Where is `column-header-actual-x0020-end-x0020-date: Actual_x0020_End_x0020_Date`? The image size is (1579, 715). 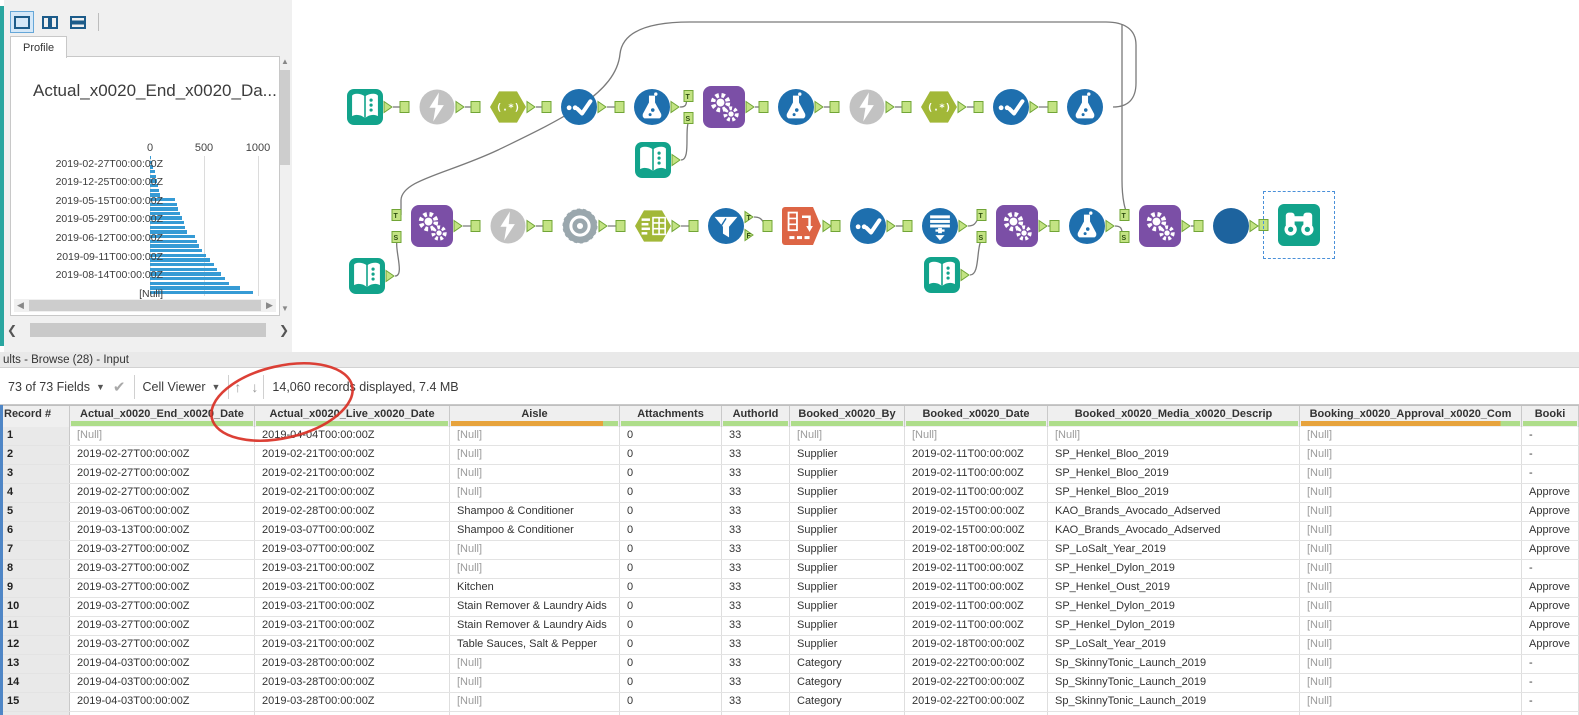
column-header-actual-x0020-end-x0020-date: Actual_x0020_End_x0020_Date is located at coordinates (162, 416).